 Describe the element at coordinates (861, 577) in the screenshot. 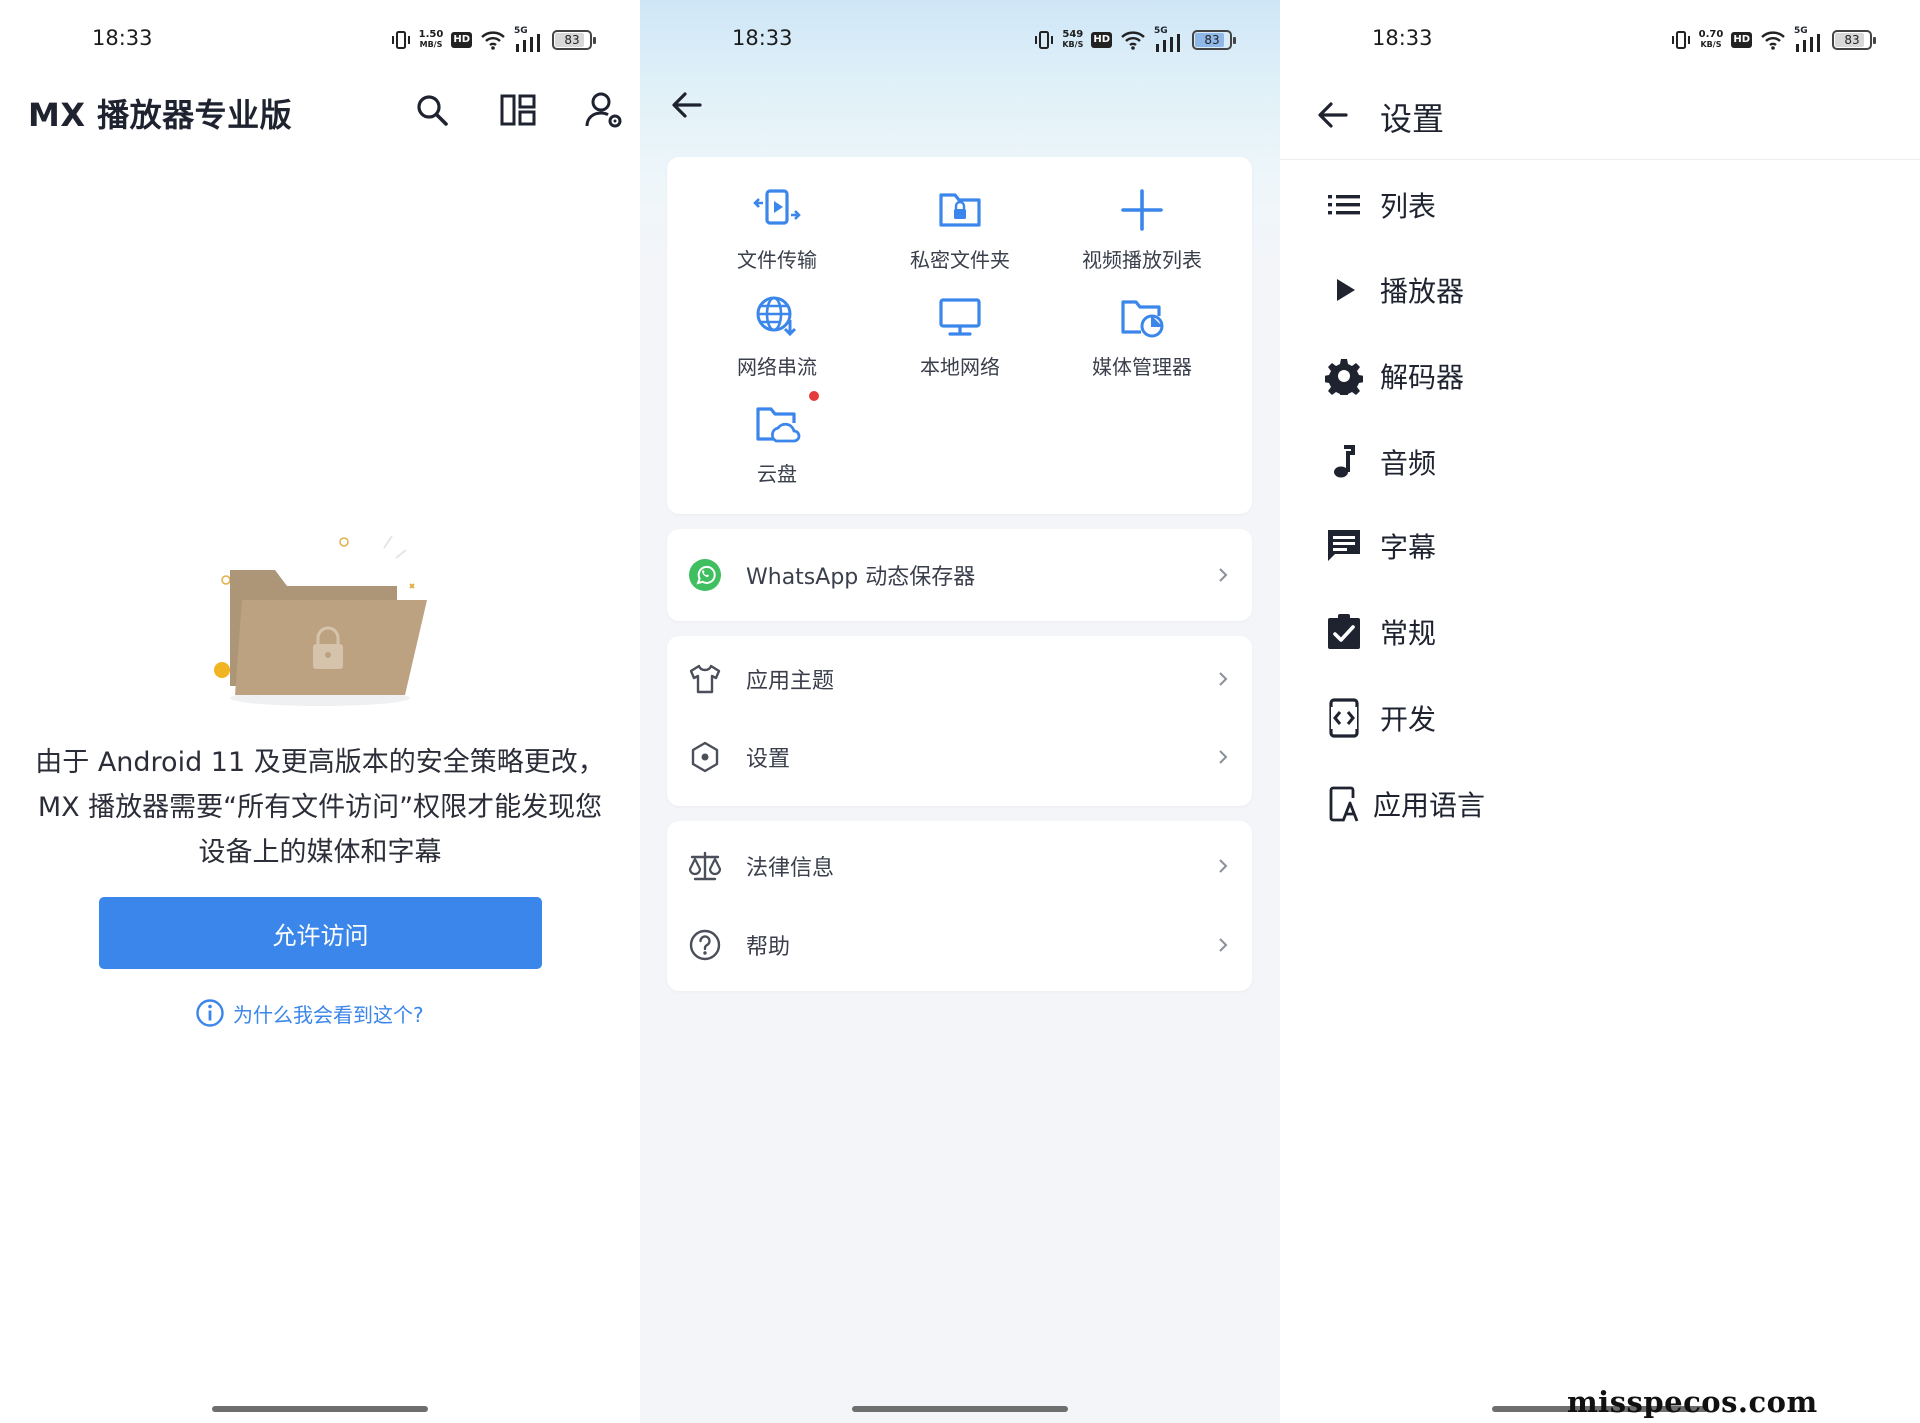

I see `whatsapp-label: WhatsApp 动态保存器` at that location.